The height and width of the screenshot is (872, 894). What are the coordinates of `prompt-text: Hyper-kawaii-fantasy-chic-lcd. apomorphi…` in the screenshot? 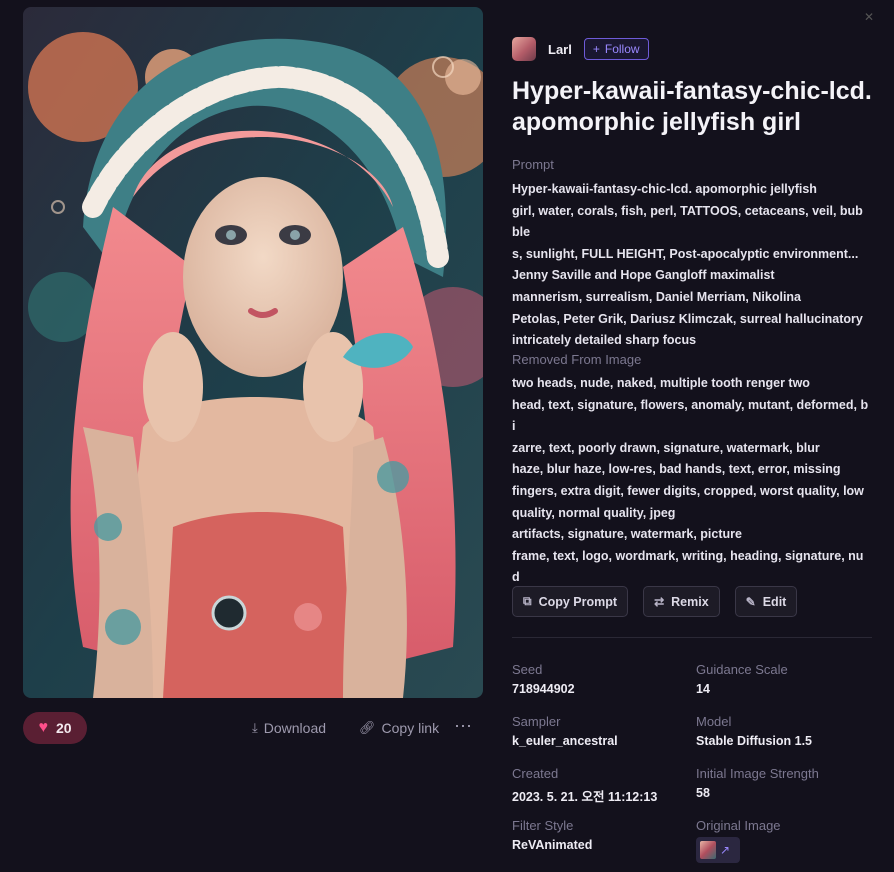 It's located at (691, 265).